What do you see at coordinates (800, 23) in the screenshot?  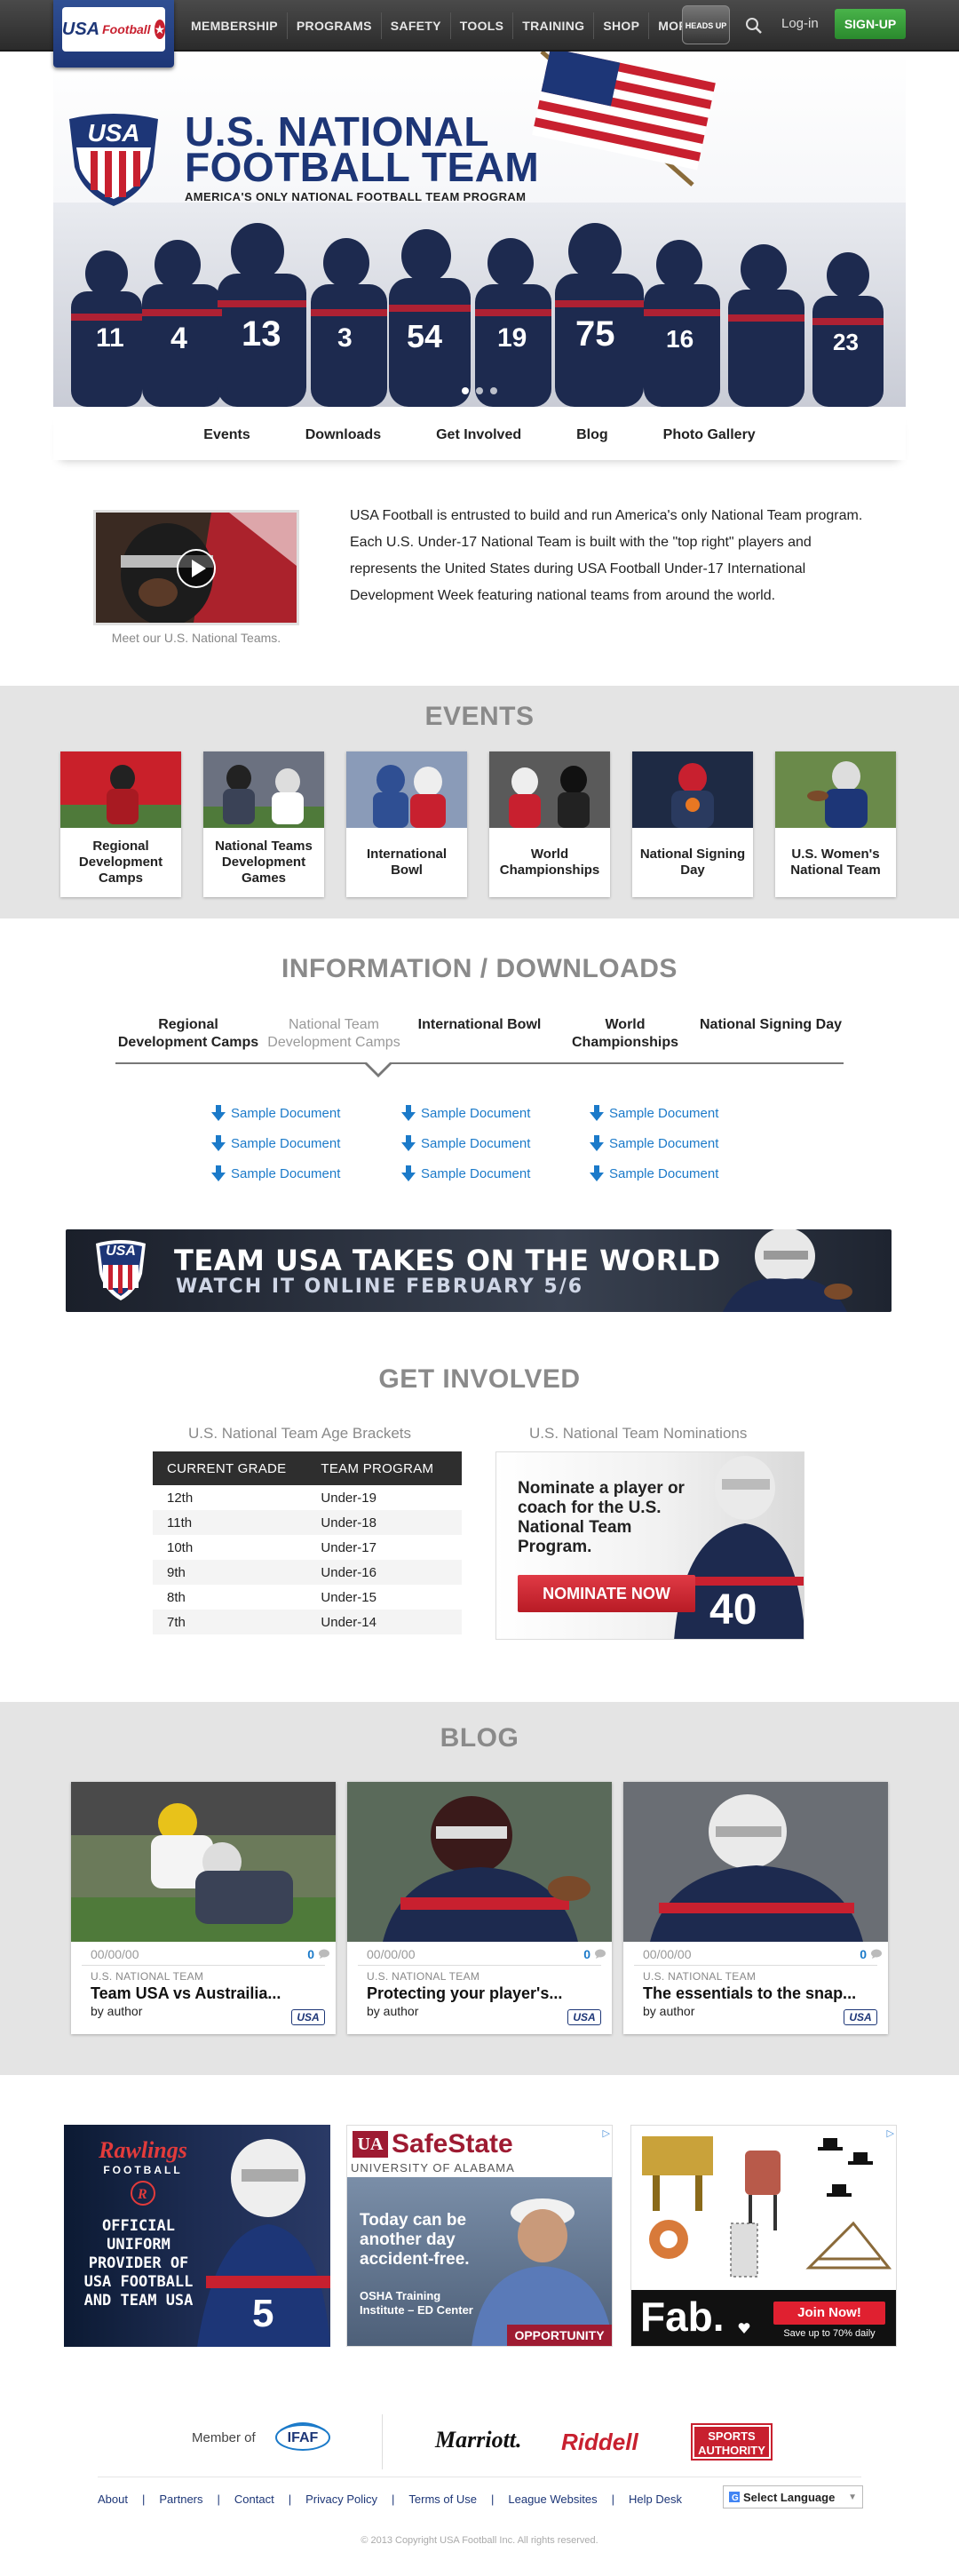 I see `login-link: Log-in` at bounding box center [800, 23].